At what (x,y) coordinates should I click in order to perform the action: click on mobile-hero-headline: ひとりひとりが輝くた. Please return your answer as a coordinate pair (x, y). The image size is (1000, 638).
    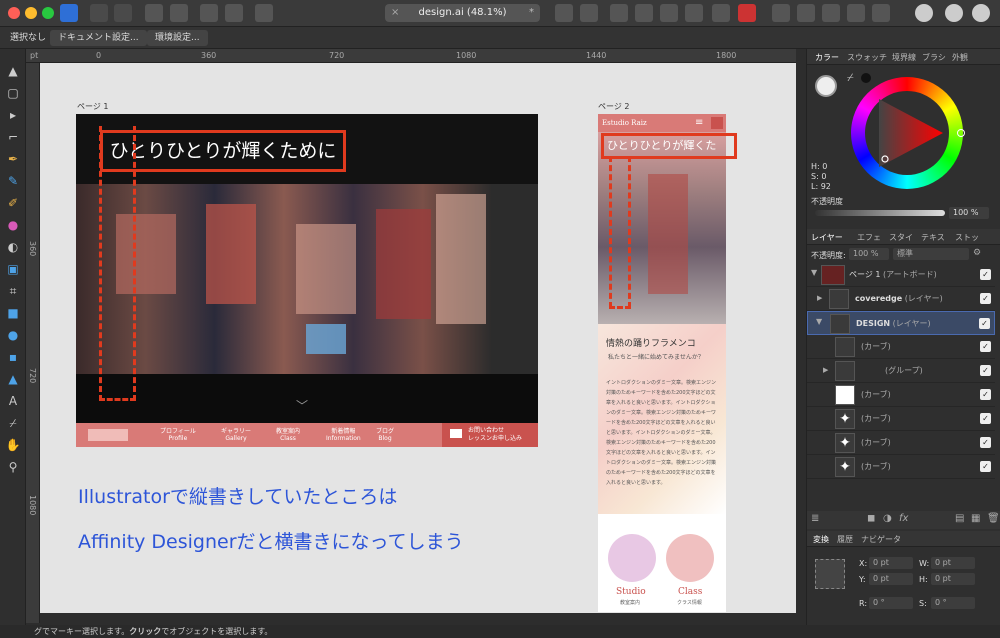
    Looking at the image, I should click on (669, 146).